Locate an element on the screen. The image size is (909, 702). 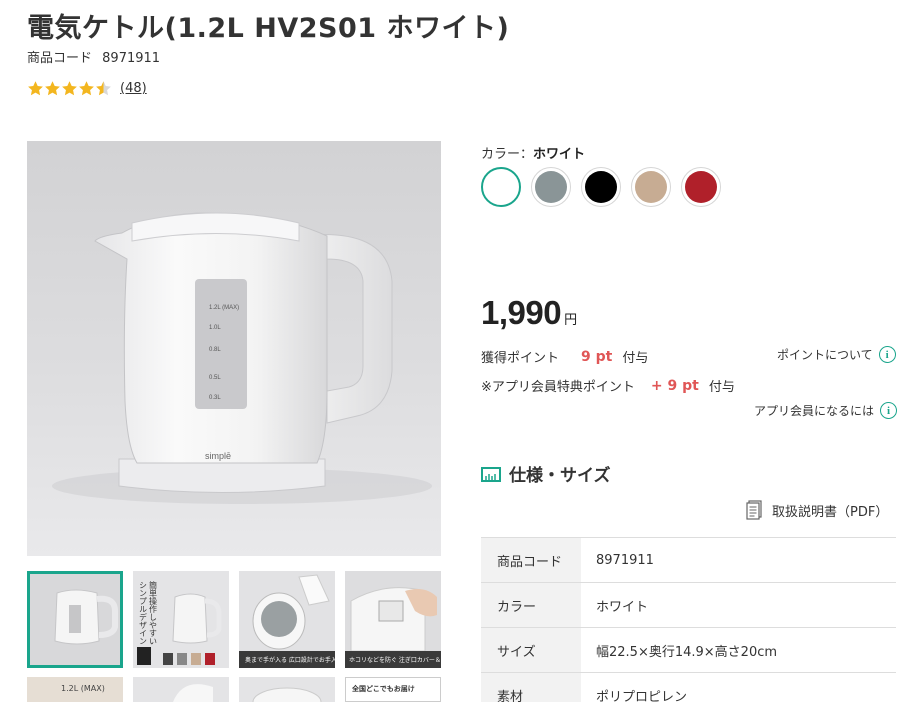
price-value: 1,990 is located at coordinates (521, 312).